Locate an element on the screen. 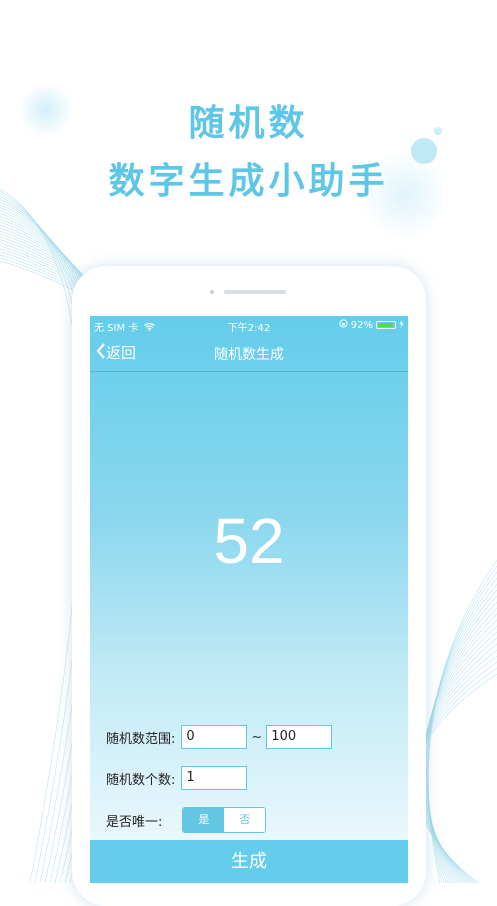  unique-toggle: 是 否 is located at coordinates (224, 820).